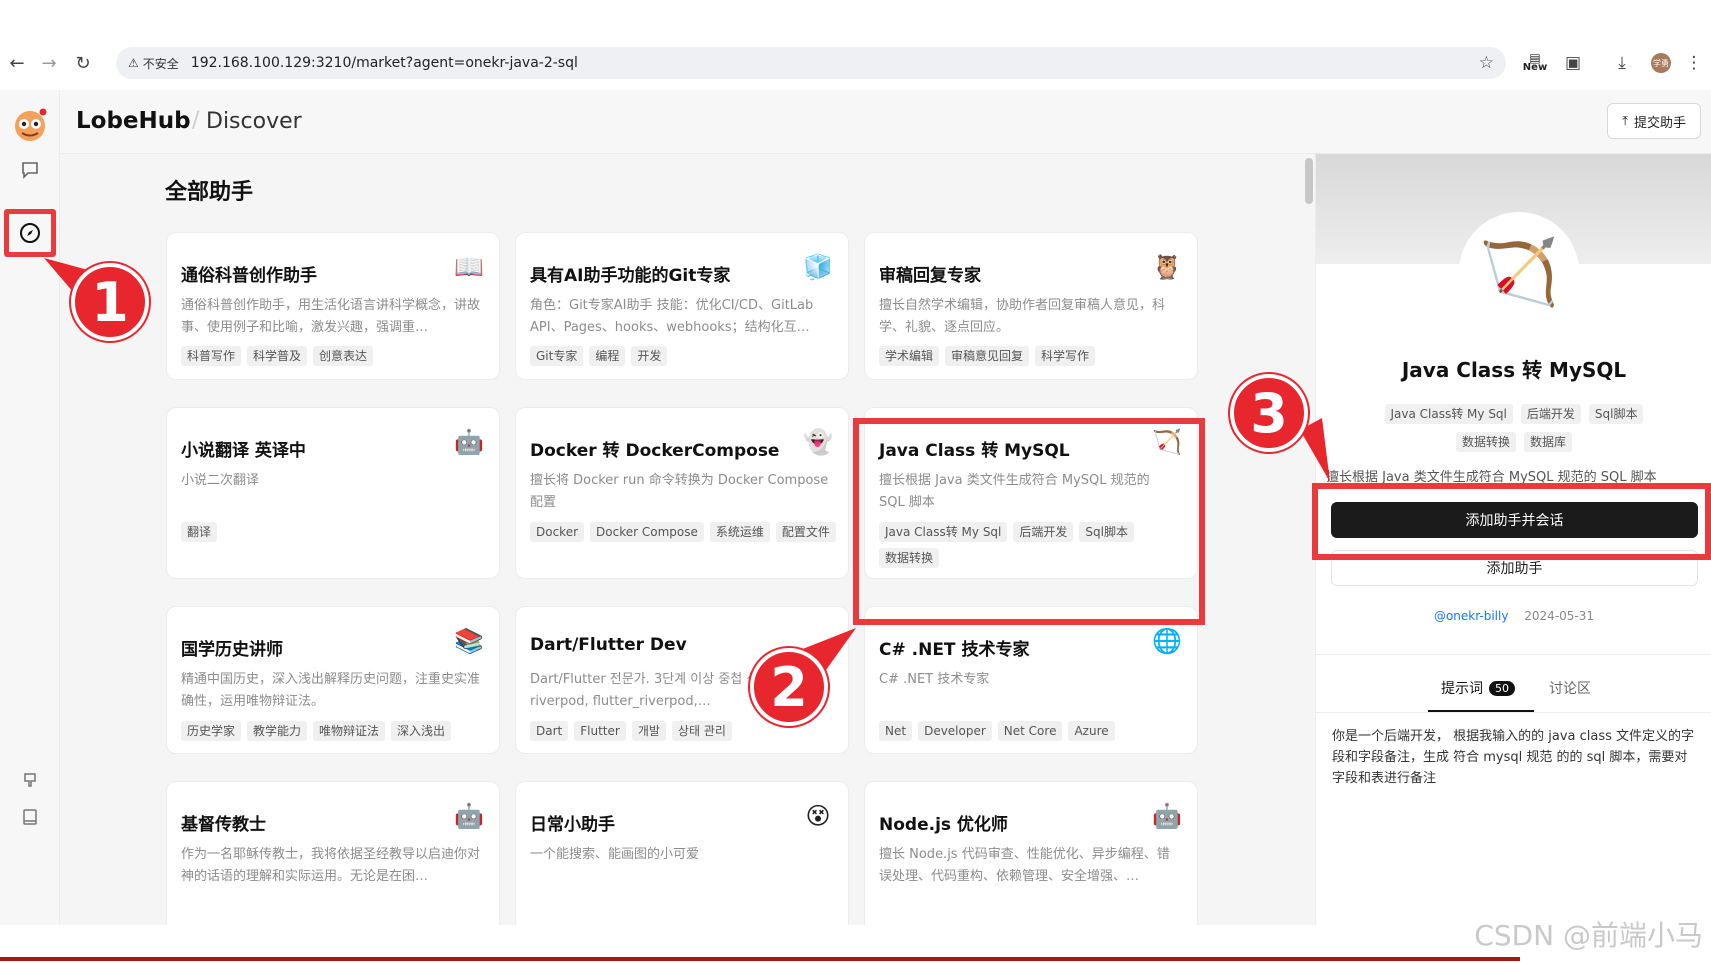 The height and width of the screenshot is (963, 1711). What do you see at coordinates (1588, 935) in the screenshot?
I see `csdn-watermark: CSDN @前端小马` at bounding box center [1588, 935].